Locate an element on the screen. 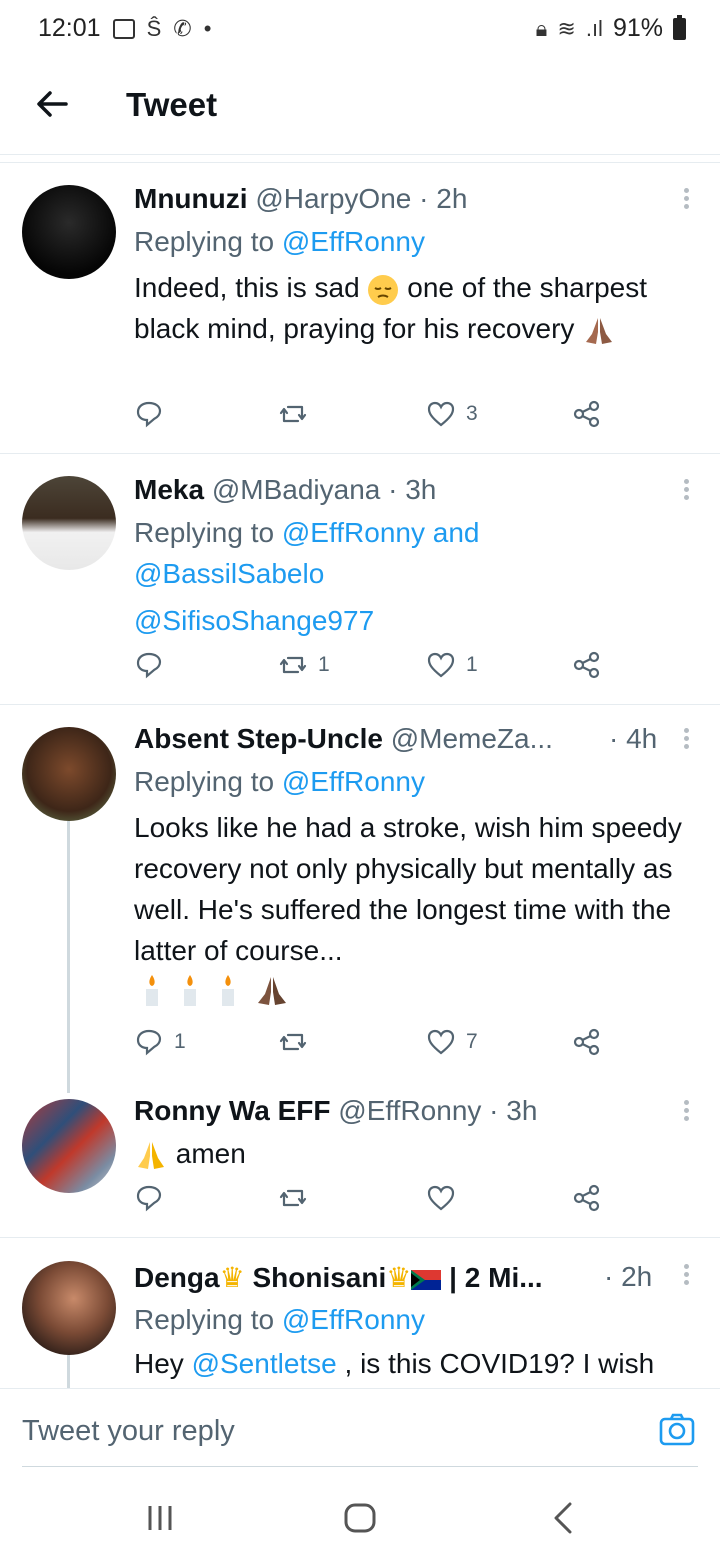 The width and height of the screenshot is (720, 1560). folded-hands-icon is located at coordinates (151, 1155).